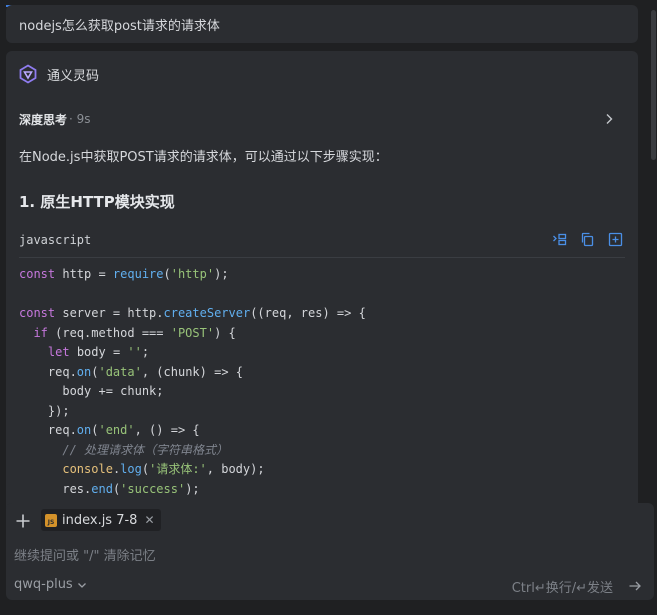 The image size is (657, 615). What do you see at coordinates (559, 239) in the screenshot?
I see `insert-code-icon` at bounding box center [559, 239].